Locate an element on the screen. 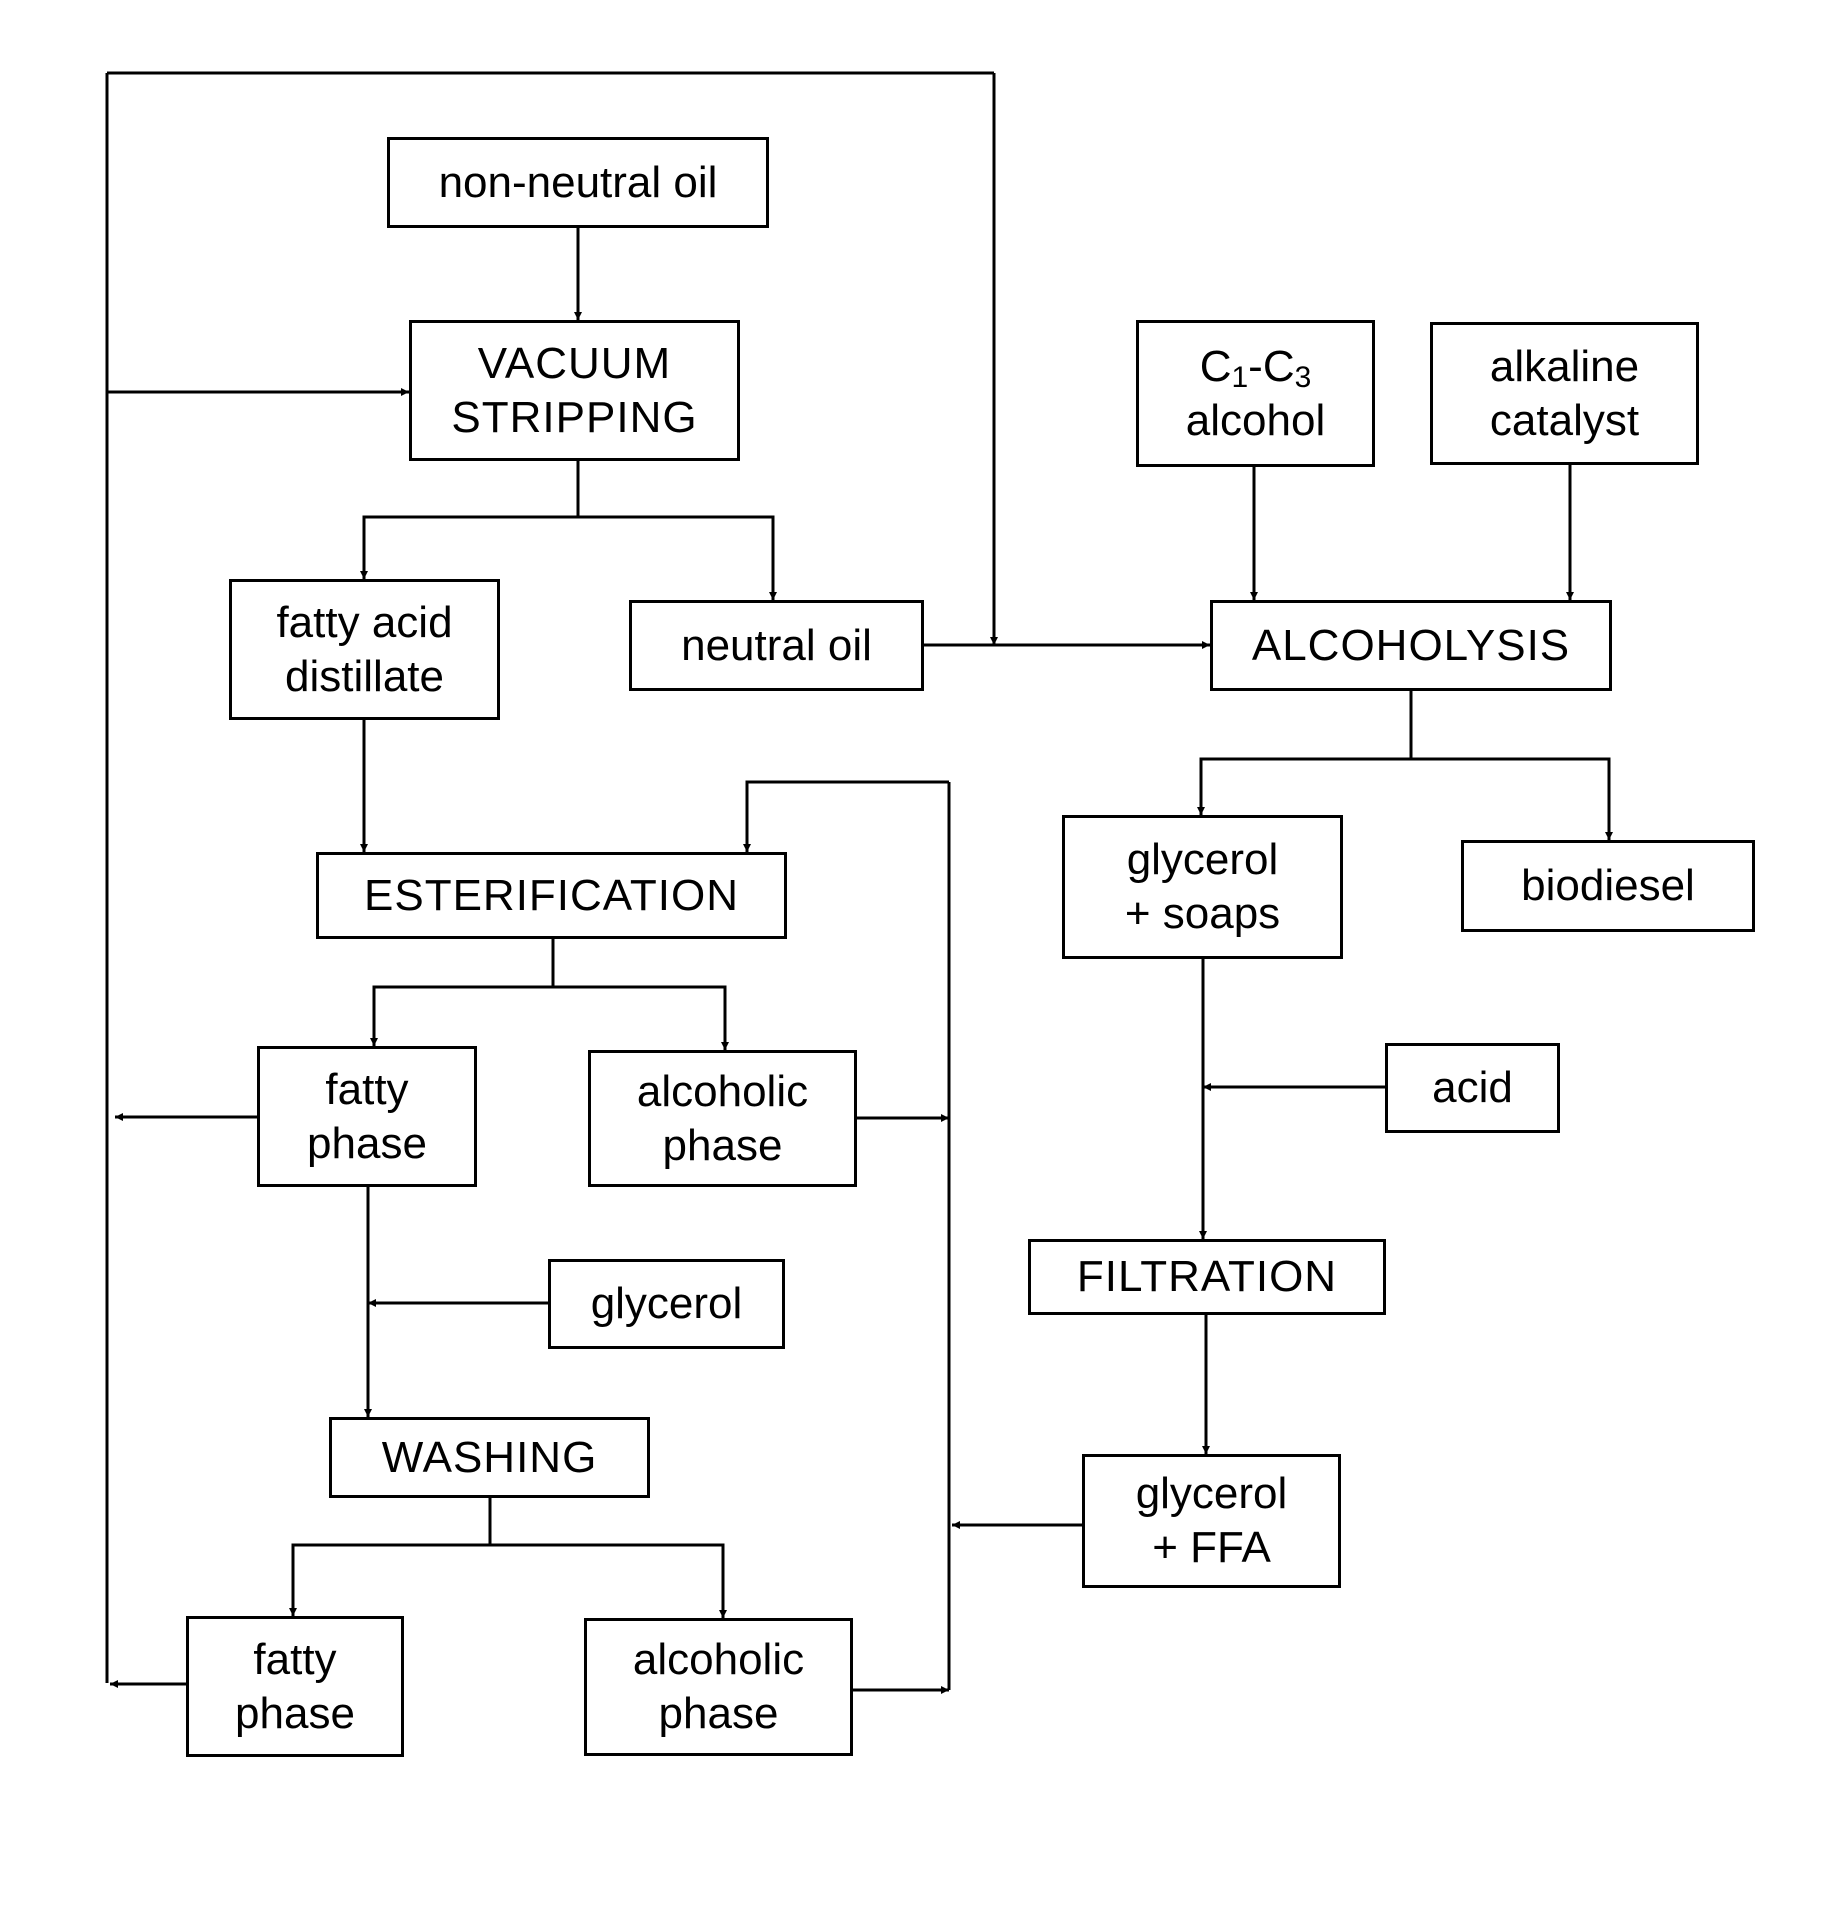 The width and height of the screenshot is (1825, 1917). node-label: glycerol + soaps is located at coordinates (1202, 886).